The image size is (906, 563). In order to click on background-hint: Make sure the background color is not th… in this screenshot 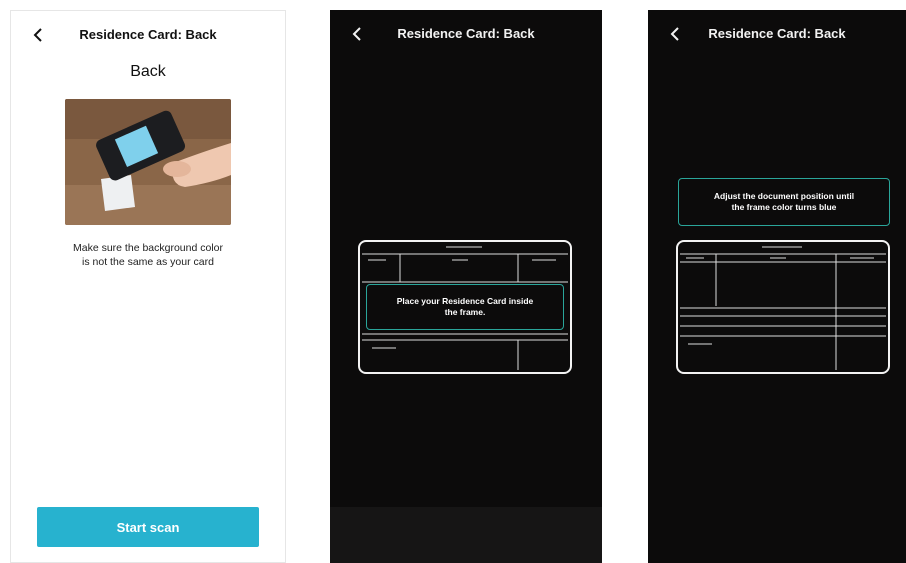, I will do `click(148, 255)`.